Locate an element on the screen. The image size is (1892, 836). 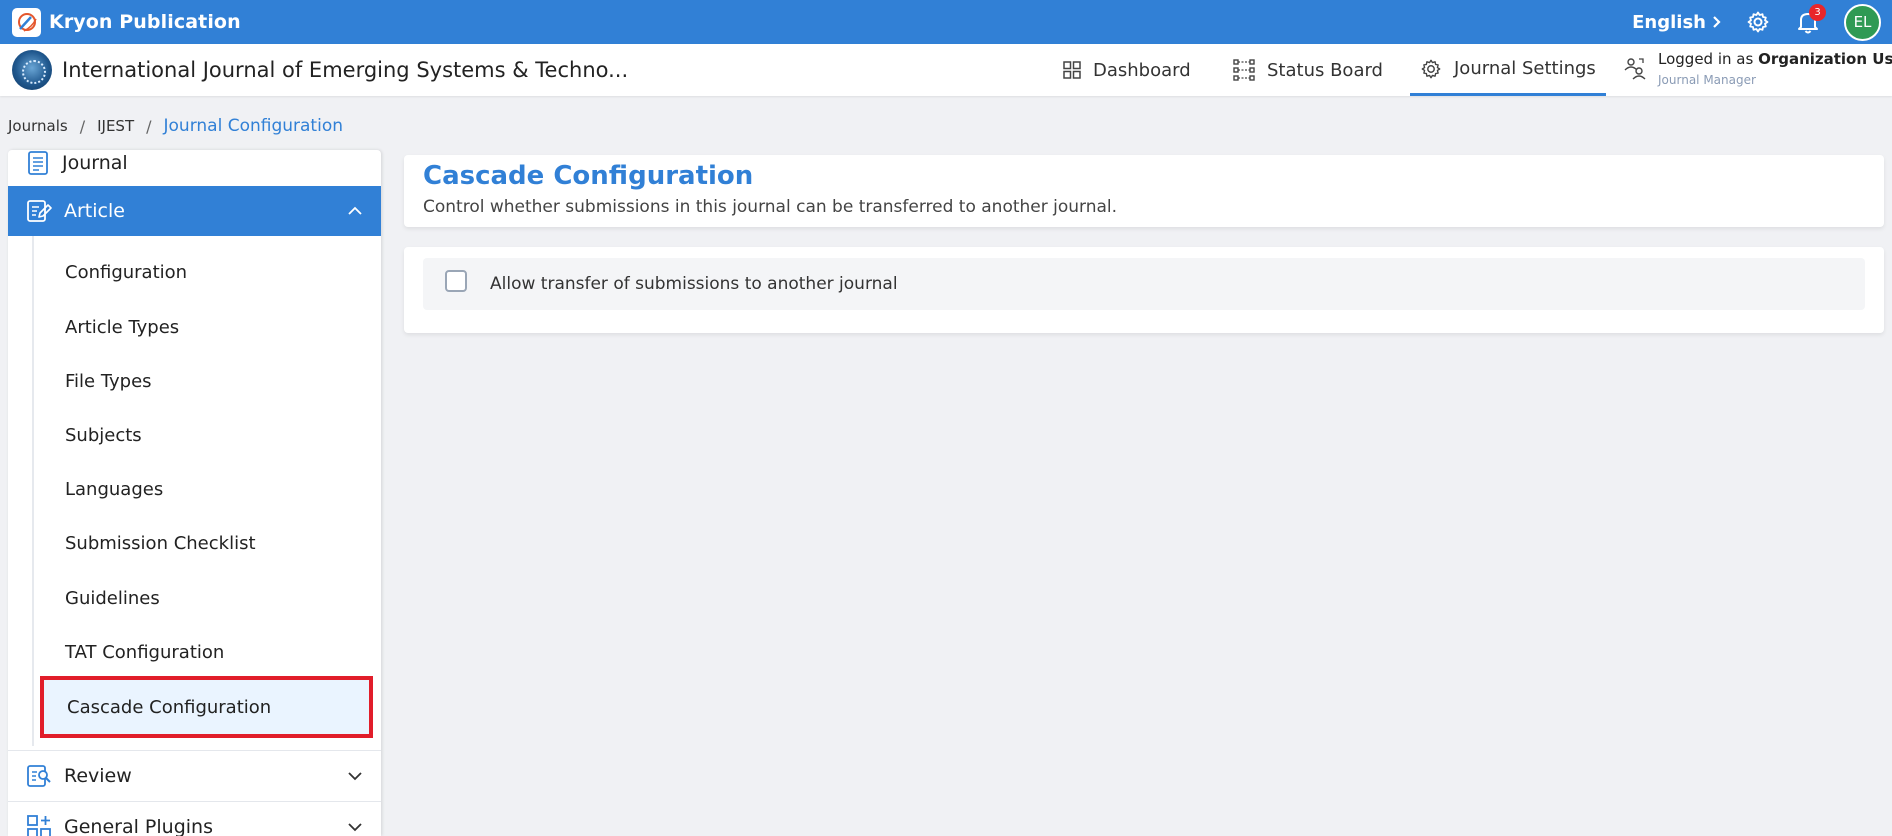
review-search-icon is located at coordinates (39, 776).